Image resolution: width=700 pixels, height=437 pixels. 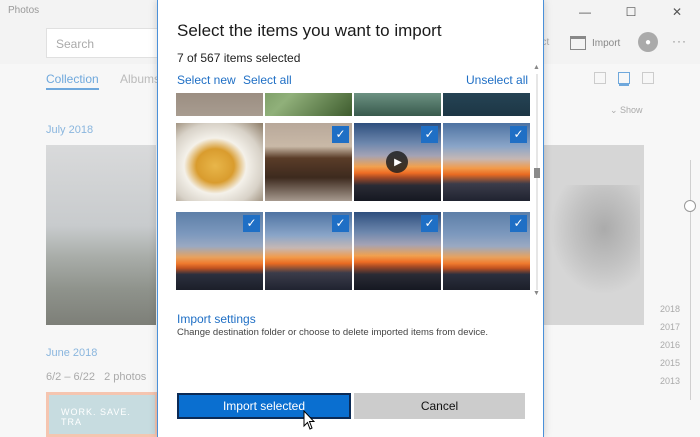 I want to click on search-input: Search, so click(x=102, y=43).